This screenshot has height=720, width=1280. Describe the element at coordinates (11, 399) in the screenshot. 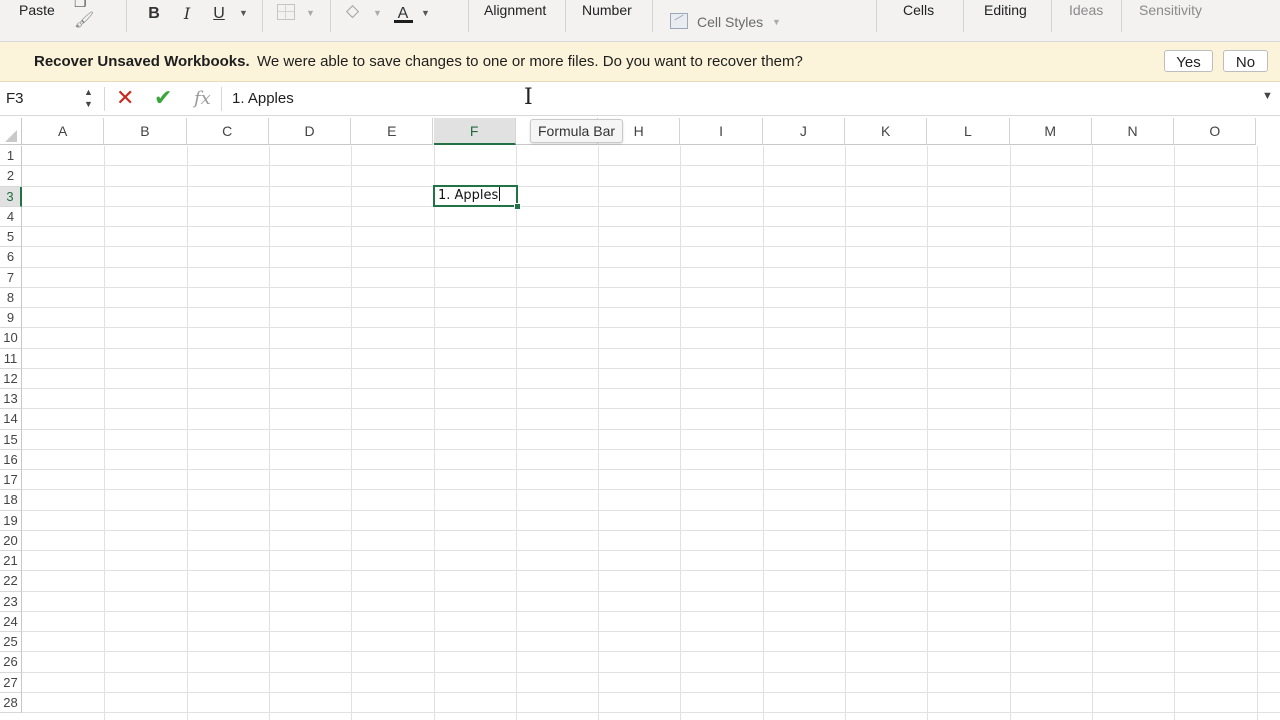

I see `row-header-13: 13` at that location.